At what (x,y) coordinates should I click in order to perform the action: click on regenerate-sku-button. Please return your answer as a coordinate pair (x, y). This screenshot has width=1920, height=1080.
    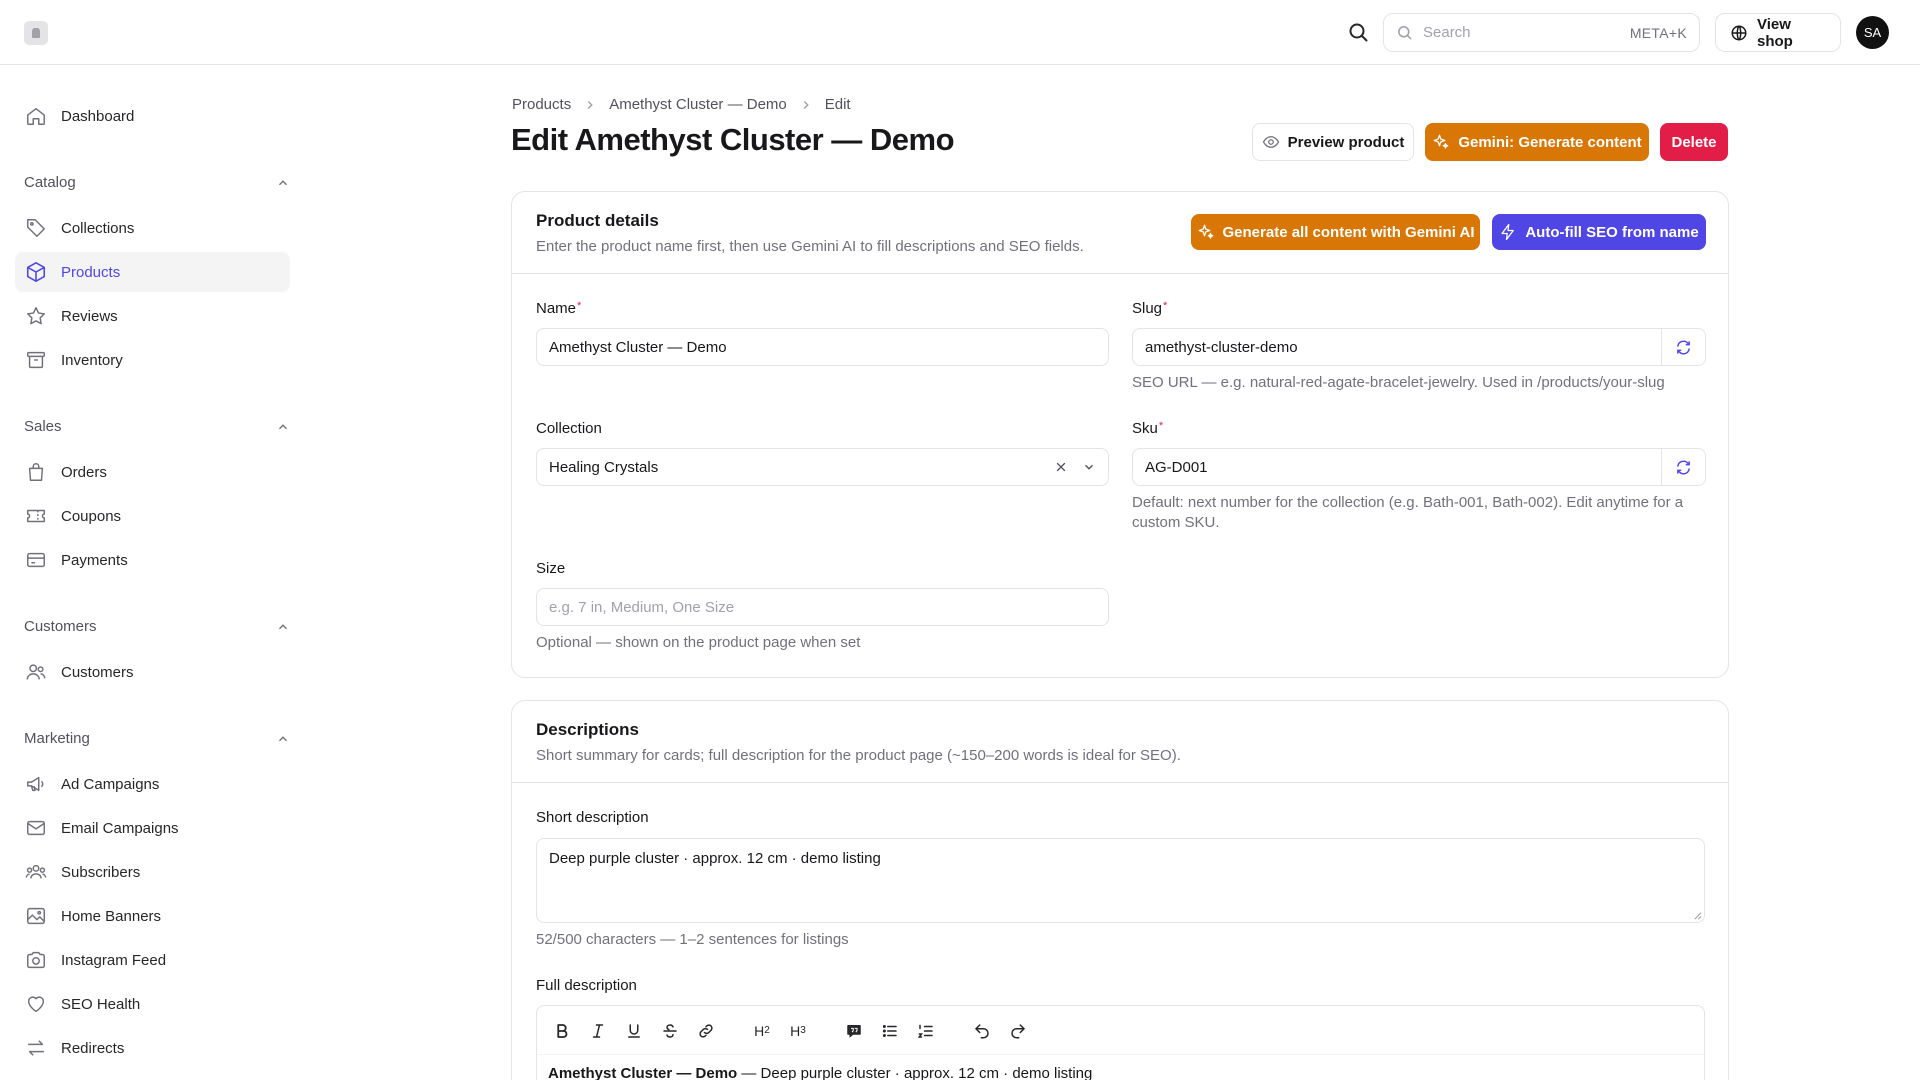
    Looking at the image, I should click on (1684, 467).